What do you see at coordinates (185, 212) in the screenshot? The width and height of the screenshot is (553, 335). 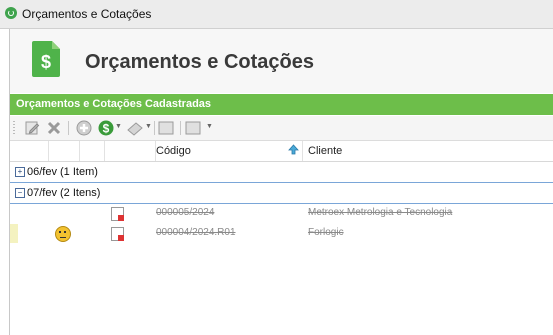 I see `codigo-cell: 000005/2024` at bounding box center [185, 212].